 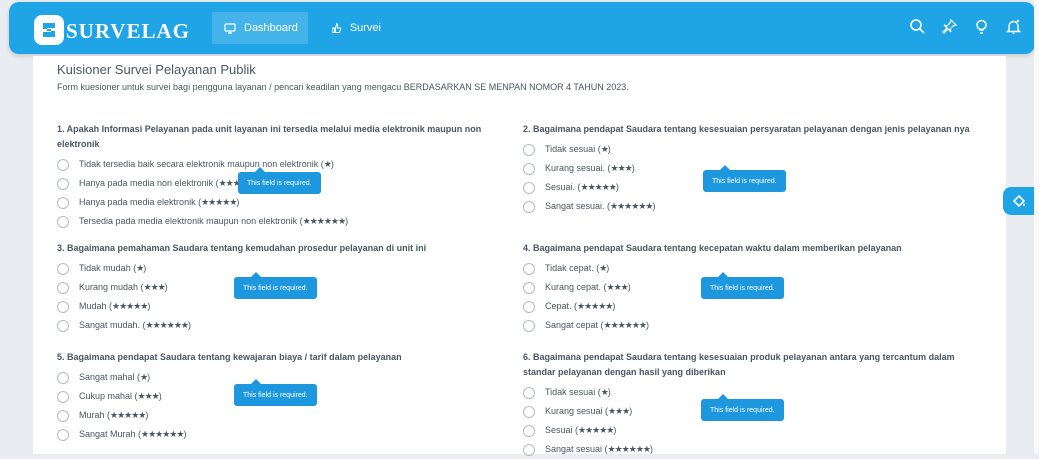 I want to click on option-3: Murah (★★★★★), so click(x=282, y=415).